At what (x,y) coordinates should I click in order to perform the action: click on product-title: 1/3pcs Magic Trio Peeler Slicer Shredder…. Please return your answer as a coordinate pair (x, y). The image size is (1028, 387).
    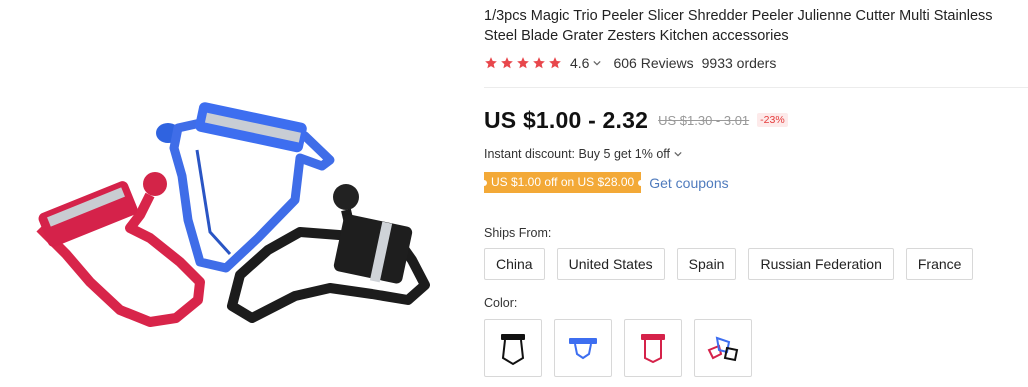
    Looking at the image, I should click on (738, 26).